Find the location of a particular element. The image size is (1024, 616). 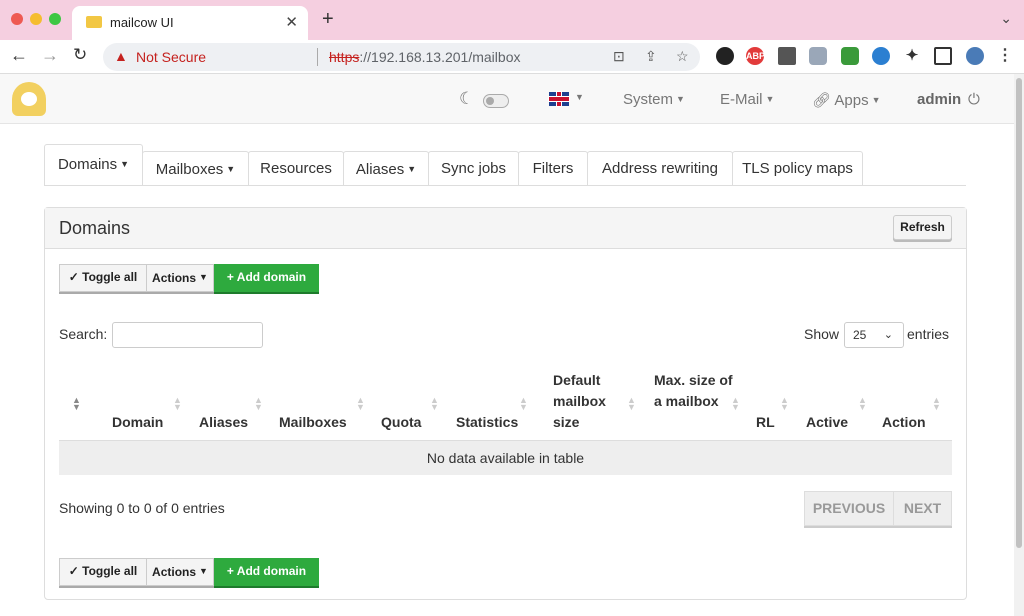

next-page-button: NEXT is located at coordinates (922, 508).